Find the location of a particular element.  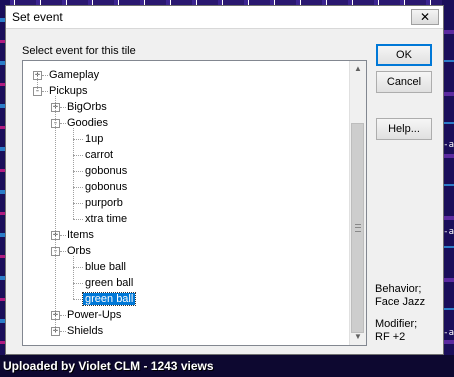

tree-item-label: carrot is located at coordinates (99, 155).